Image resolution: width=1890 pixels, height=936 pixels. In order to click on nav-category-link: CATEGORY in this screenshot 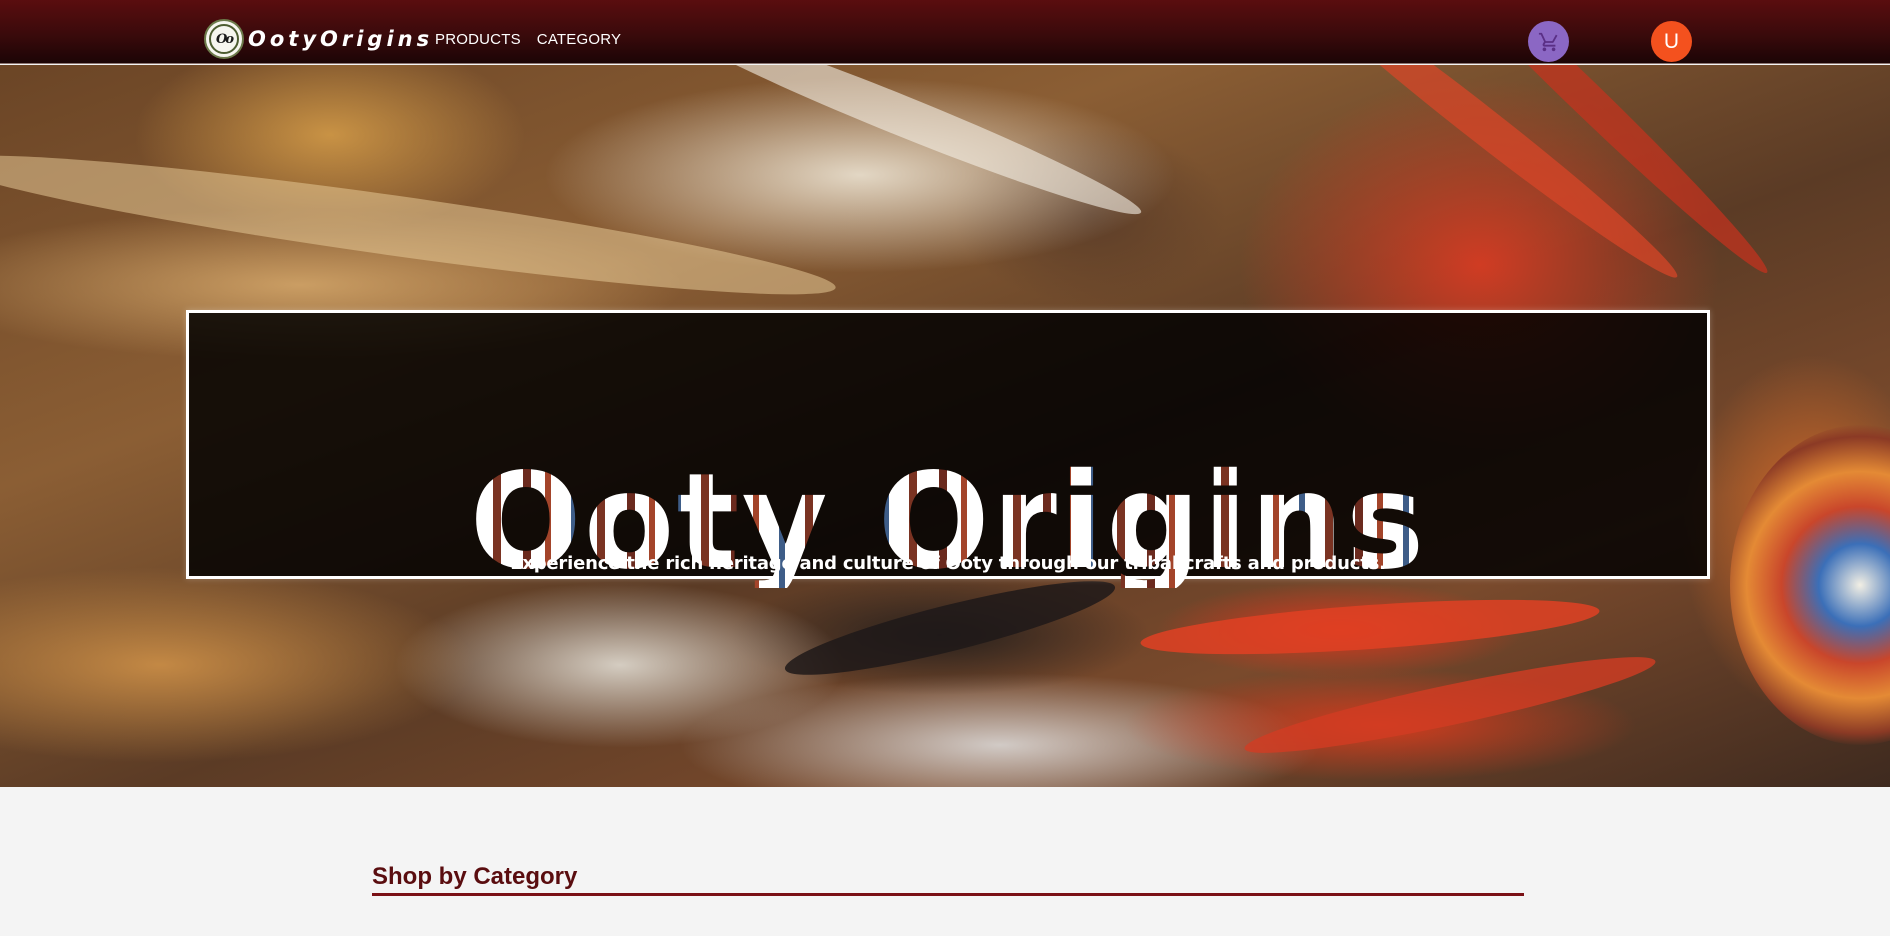, I will do `click(579, 39)`.